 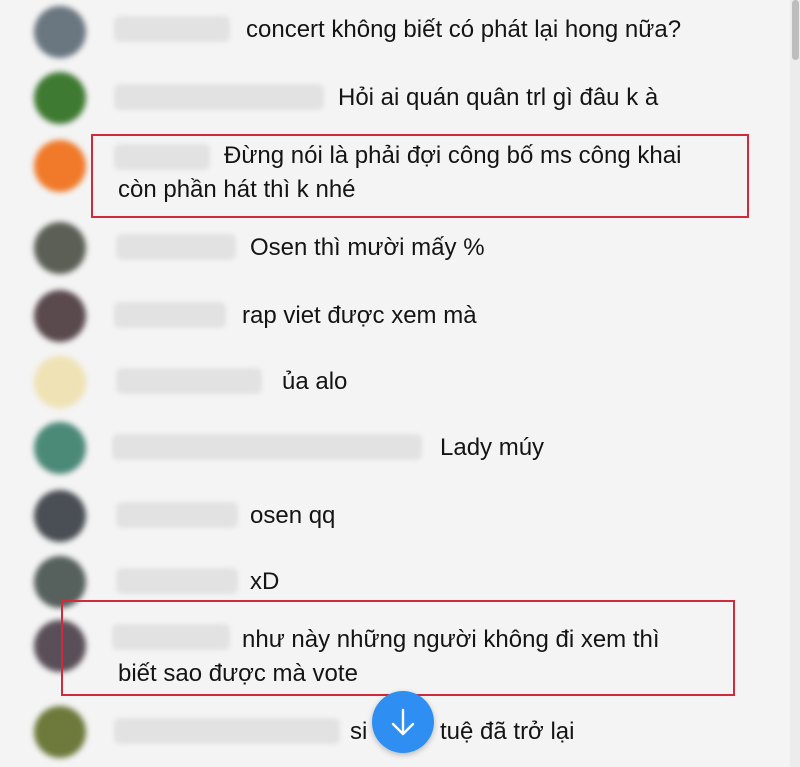 What do you see at coordinates (359, 315) in the screenshot?
I see `message-text: rap viet được xem mà` at bounding box center [359, 315].